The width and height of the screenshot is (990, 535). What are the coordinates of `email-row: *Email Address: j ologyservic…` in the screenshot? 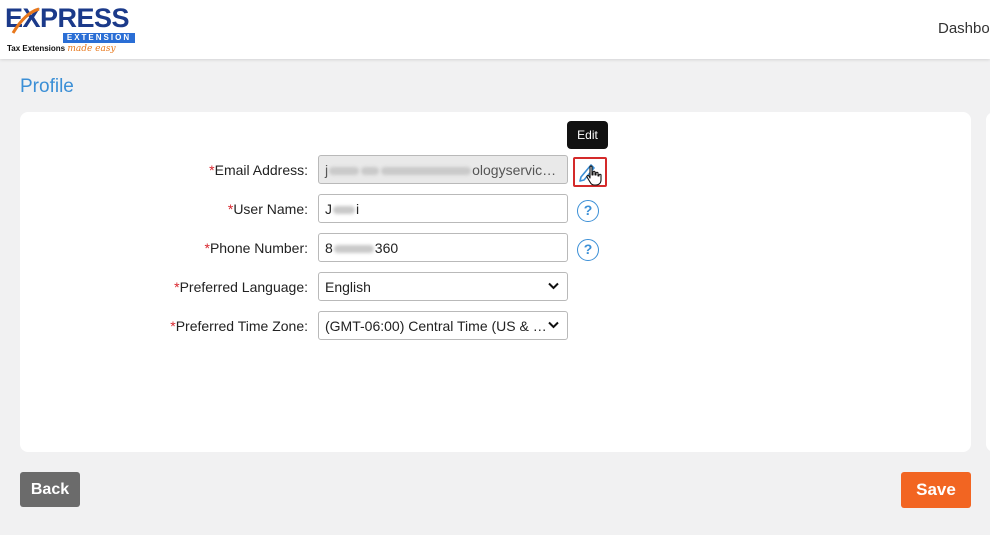 It's located at (495, 170).